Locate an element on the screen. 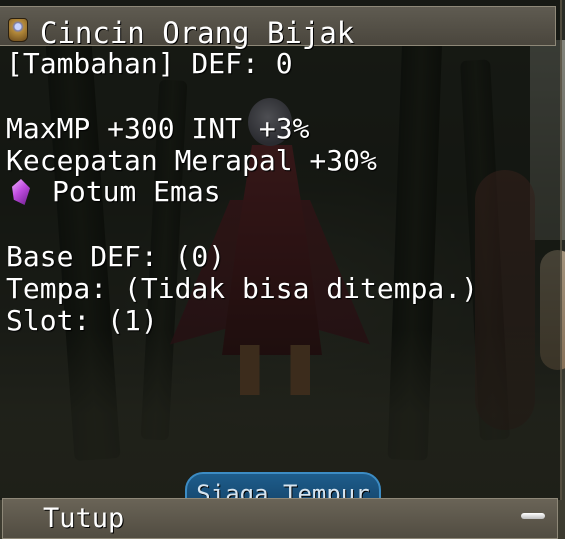  minimize-icon is located at coordinates (533, 516).